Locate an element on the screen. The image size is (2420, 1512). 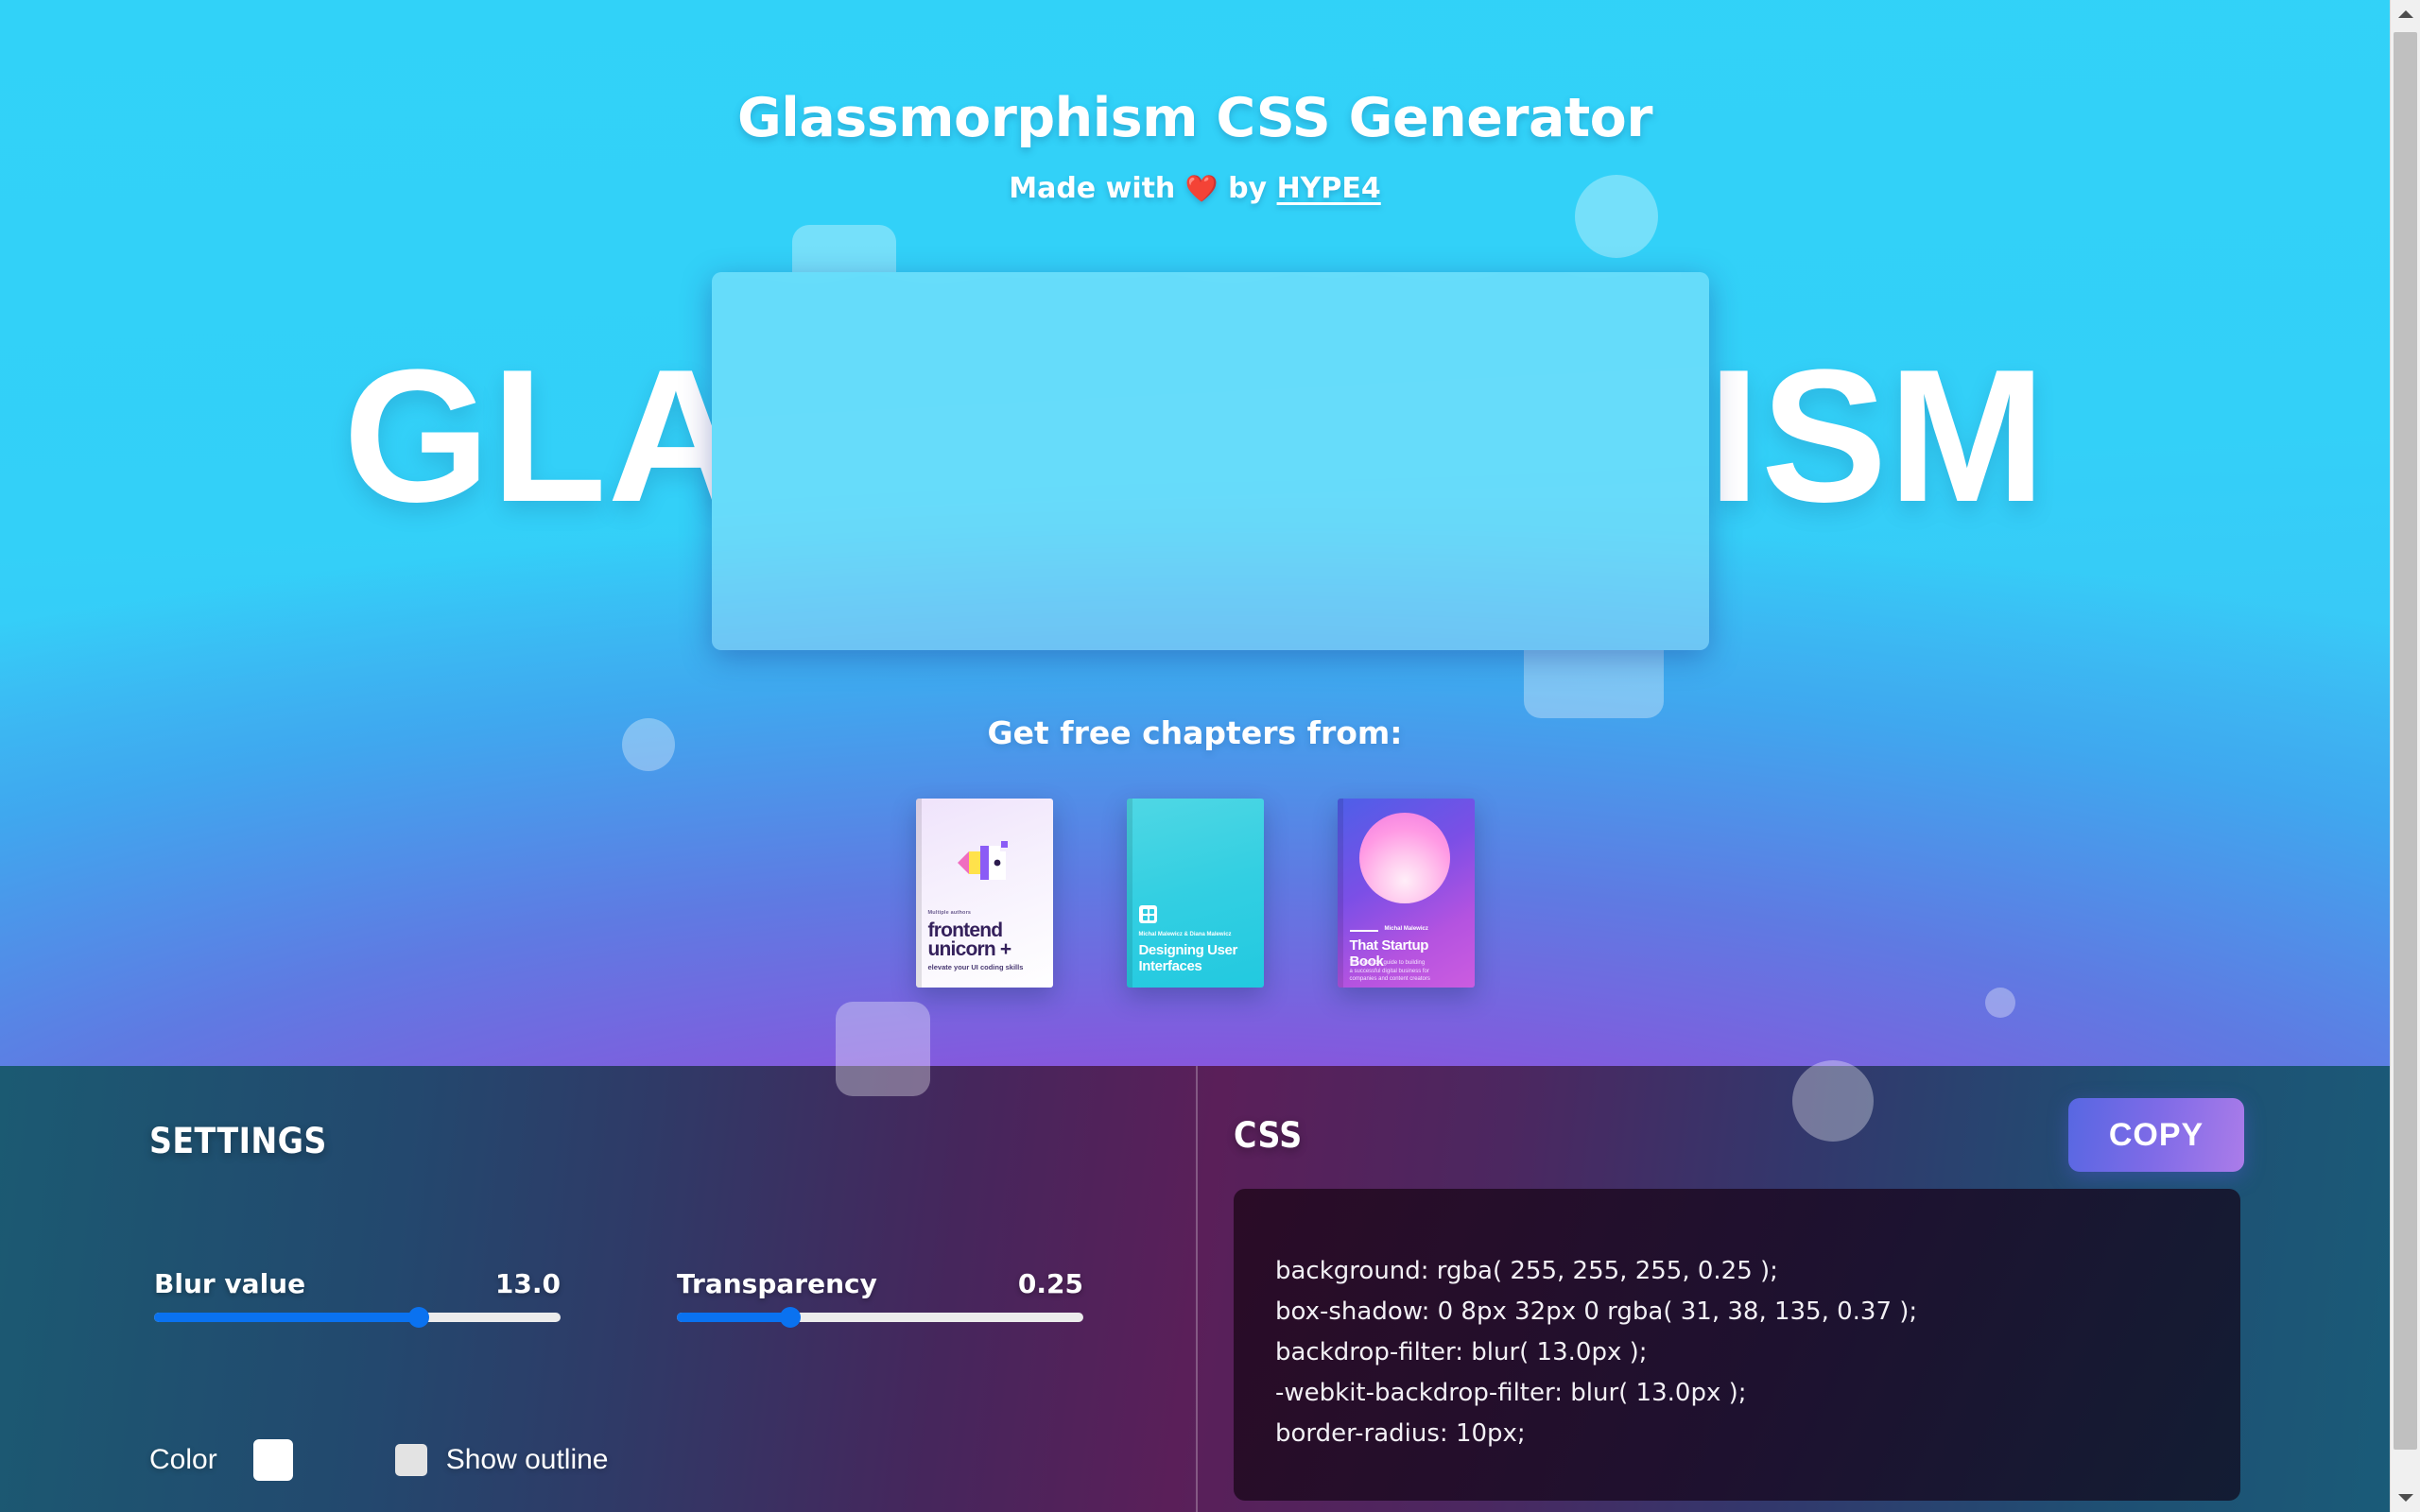
book-title-line1: Designing User is located at coordinates (1188, 950).